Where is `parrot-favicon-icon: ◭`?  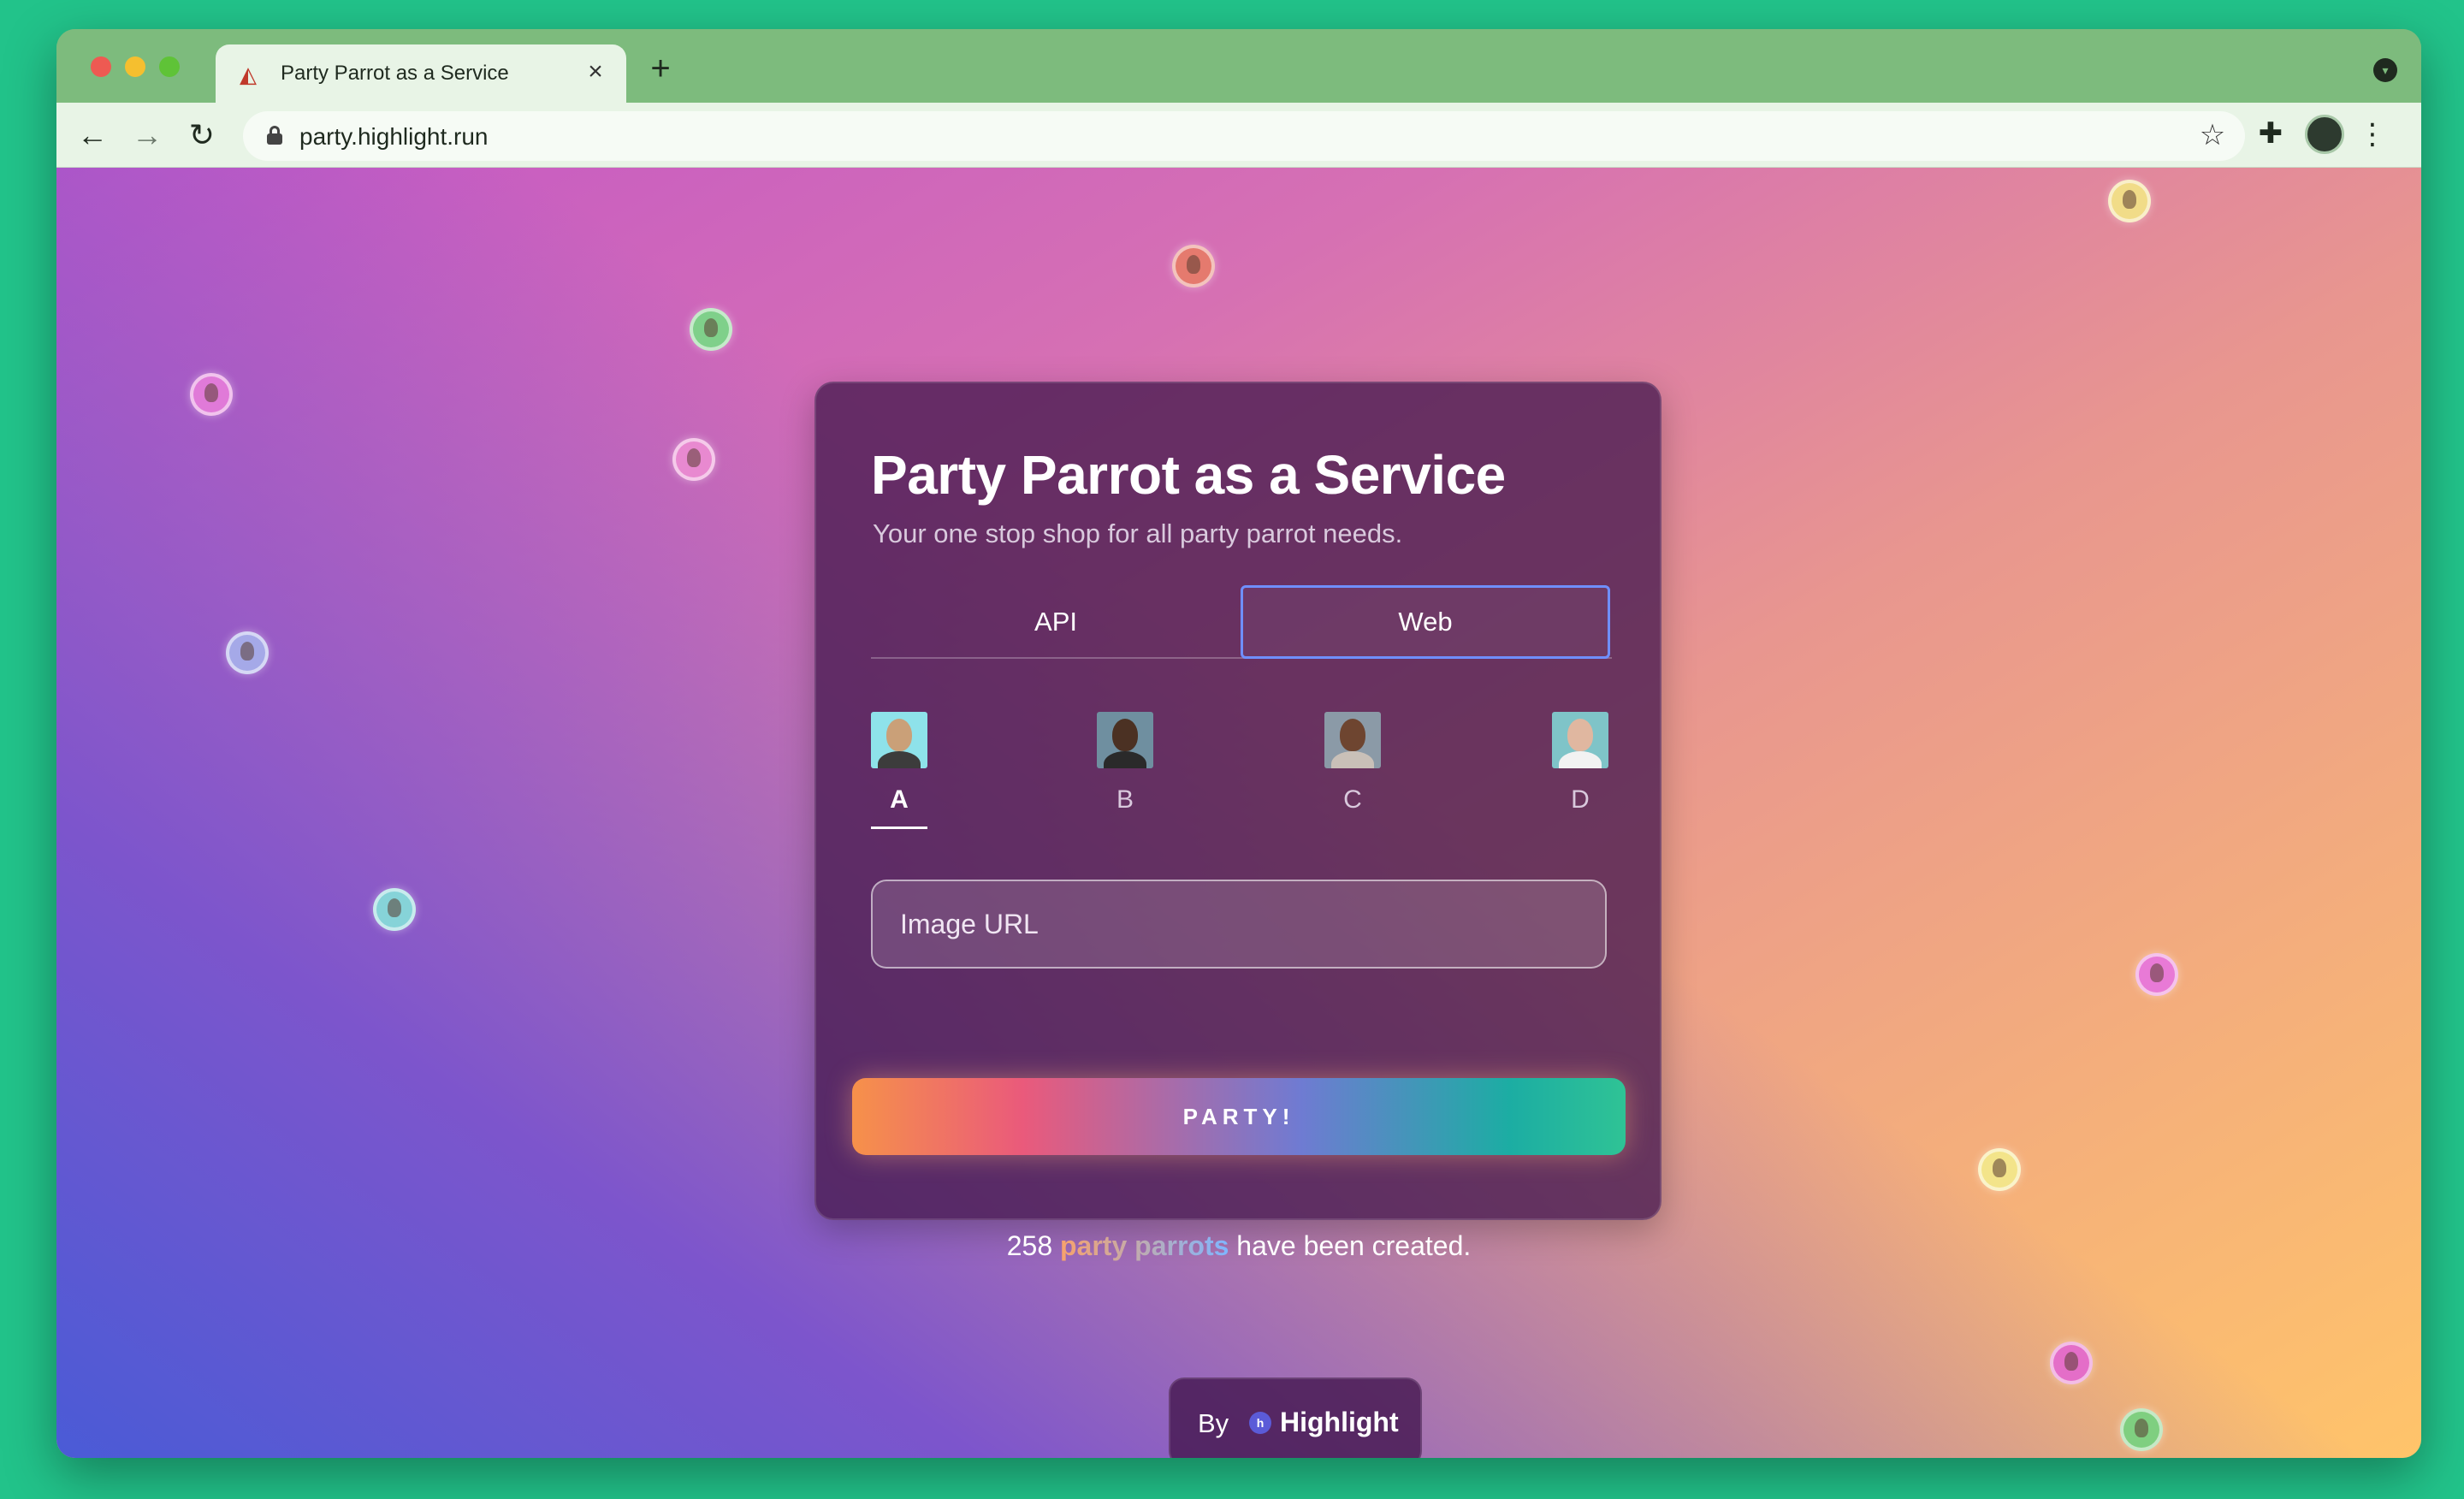 parrot-favicon-icon: ◭ is located at coordinates (248, 74).